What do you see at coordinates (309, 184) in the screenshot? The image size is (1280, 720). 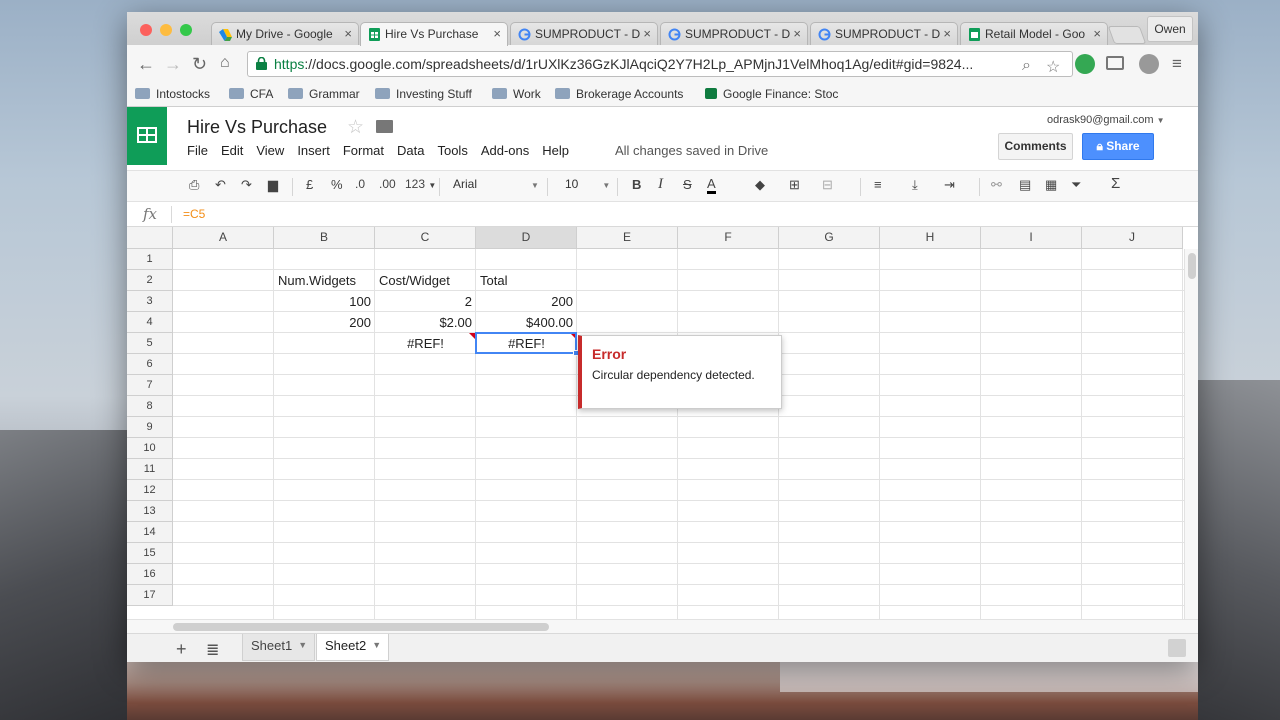 I see `currency-format-button: £` at bounding box center [309, 184].